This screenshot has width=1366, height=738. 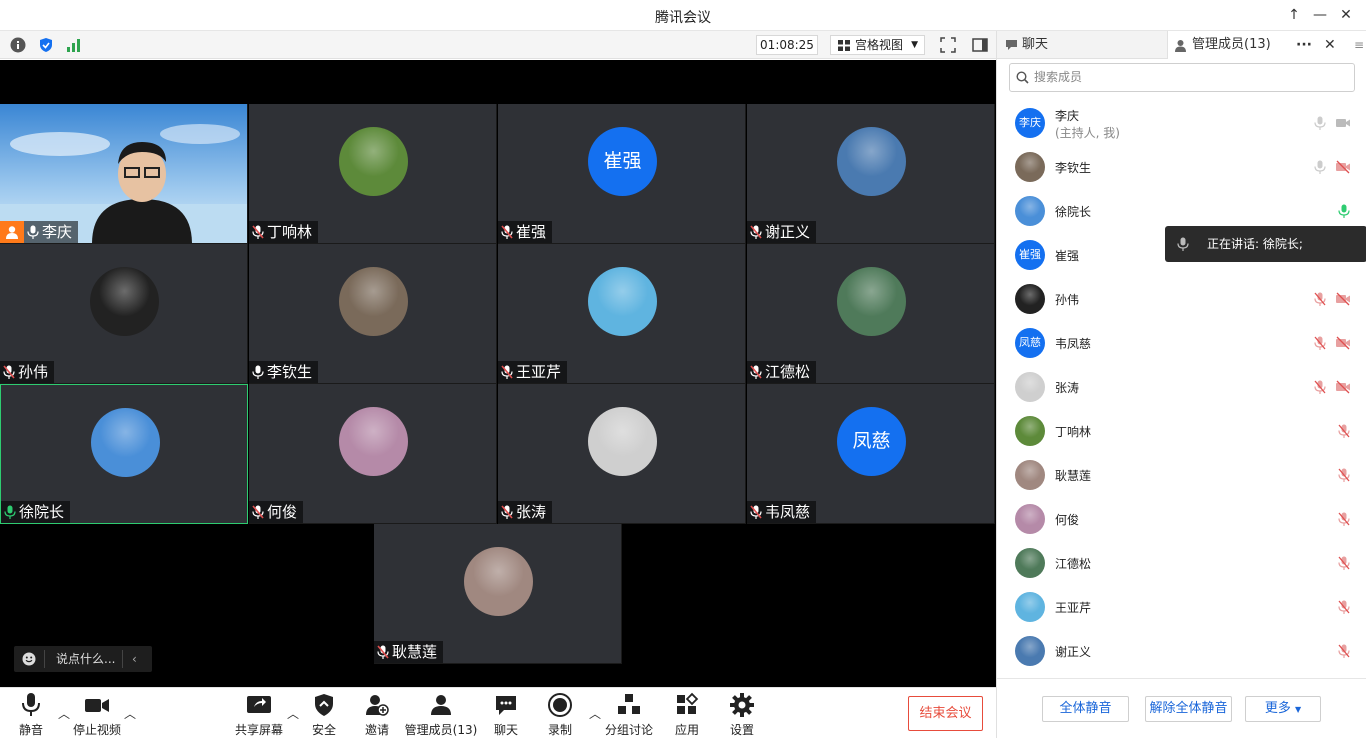 I want to click on video-tile: 王亚芹, so click(x=622, y=314).